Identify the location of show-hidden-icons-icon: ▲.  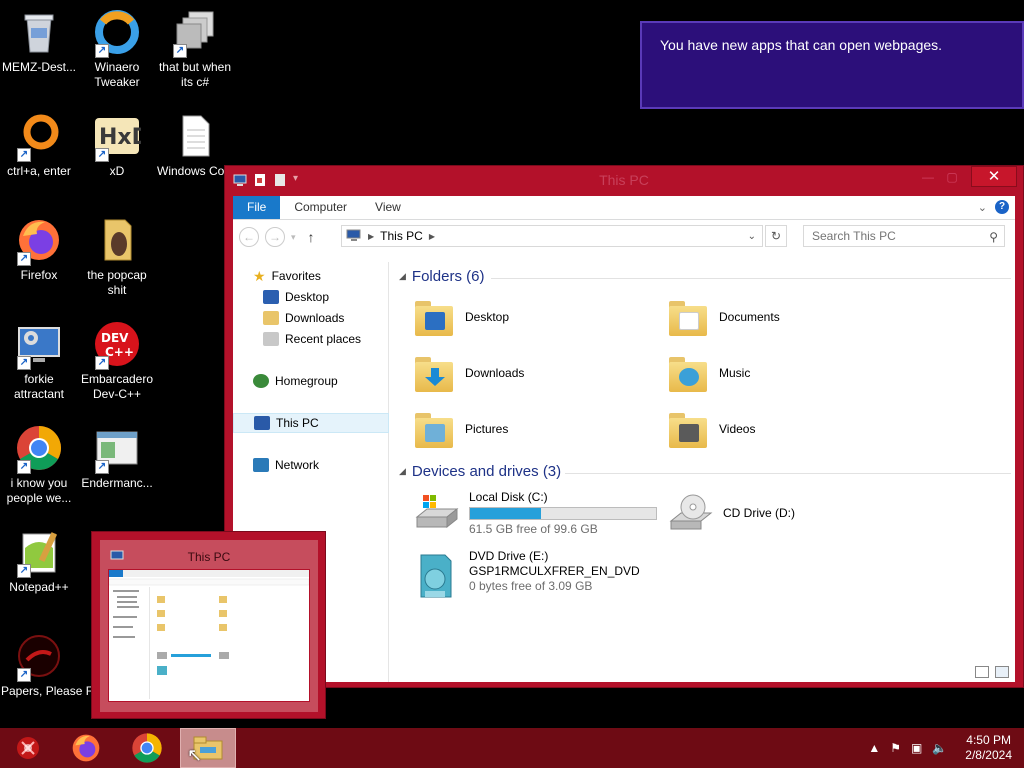
(874, 748).